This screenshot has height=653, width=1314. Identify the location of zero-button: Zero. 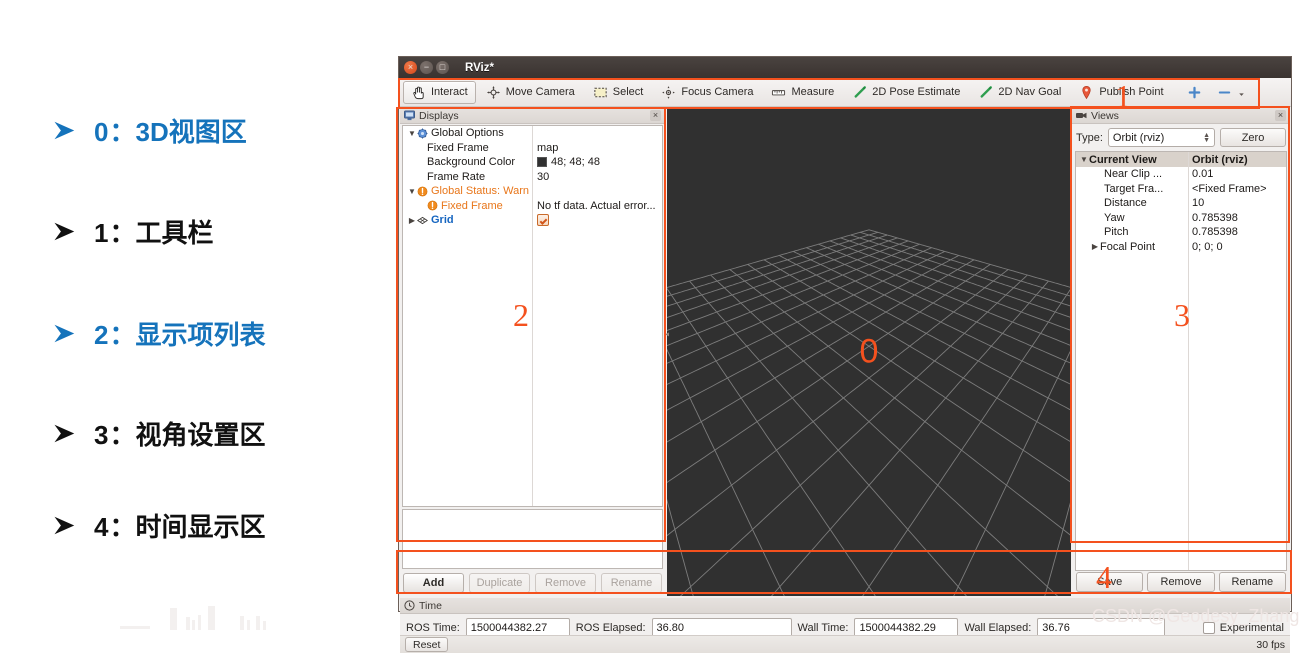
(1253, 137).